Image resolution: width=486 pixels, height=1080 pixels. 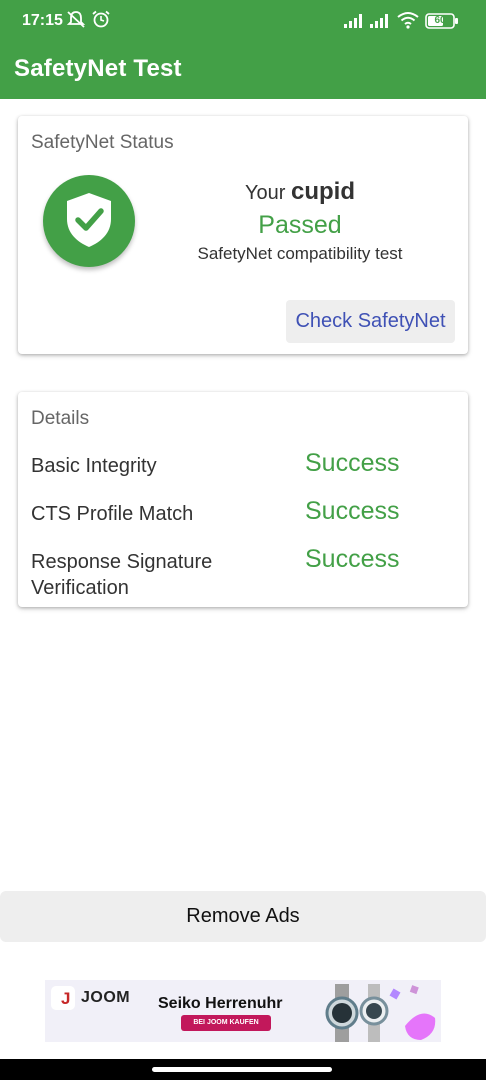 I want to click on joom-logo-icon: J, so click(x=63, y=998).